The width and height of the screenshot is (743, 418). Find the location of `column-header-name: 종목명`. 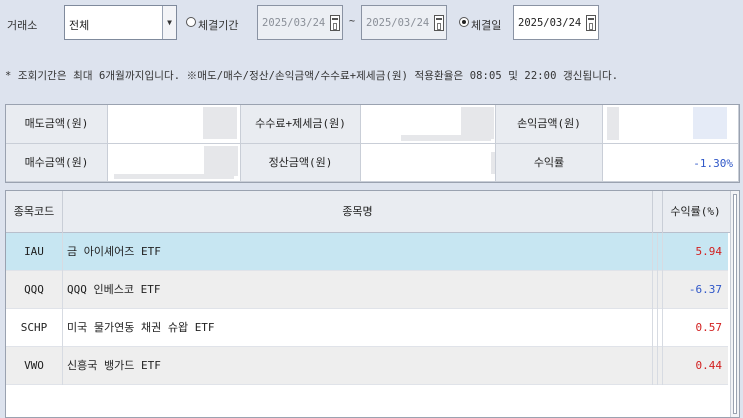

column-header-name: 종목명 is located at coordinates (358, 212).